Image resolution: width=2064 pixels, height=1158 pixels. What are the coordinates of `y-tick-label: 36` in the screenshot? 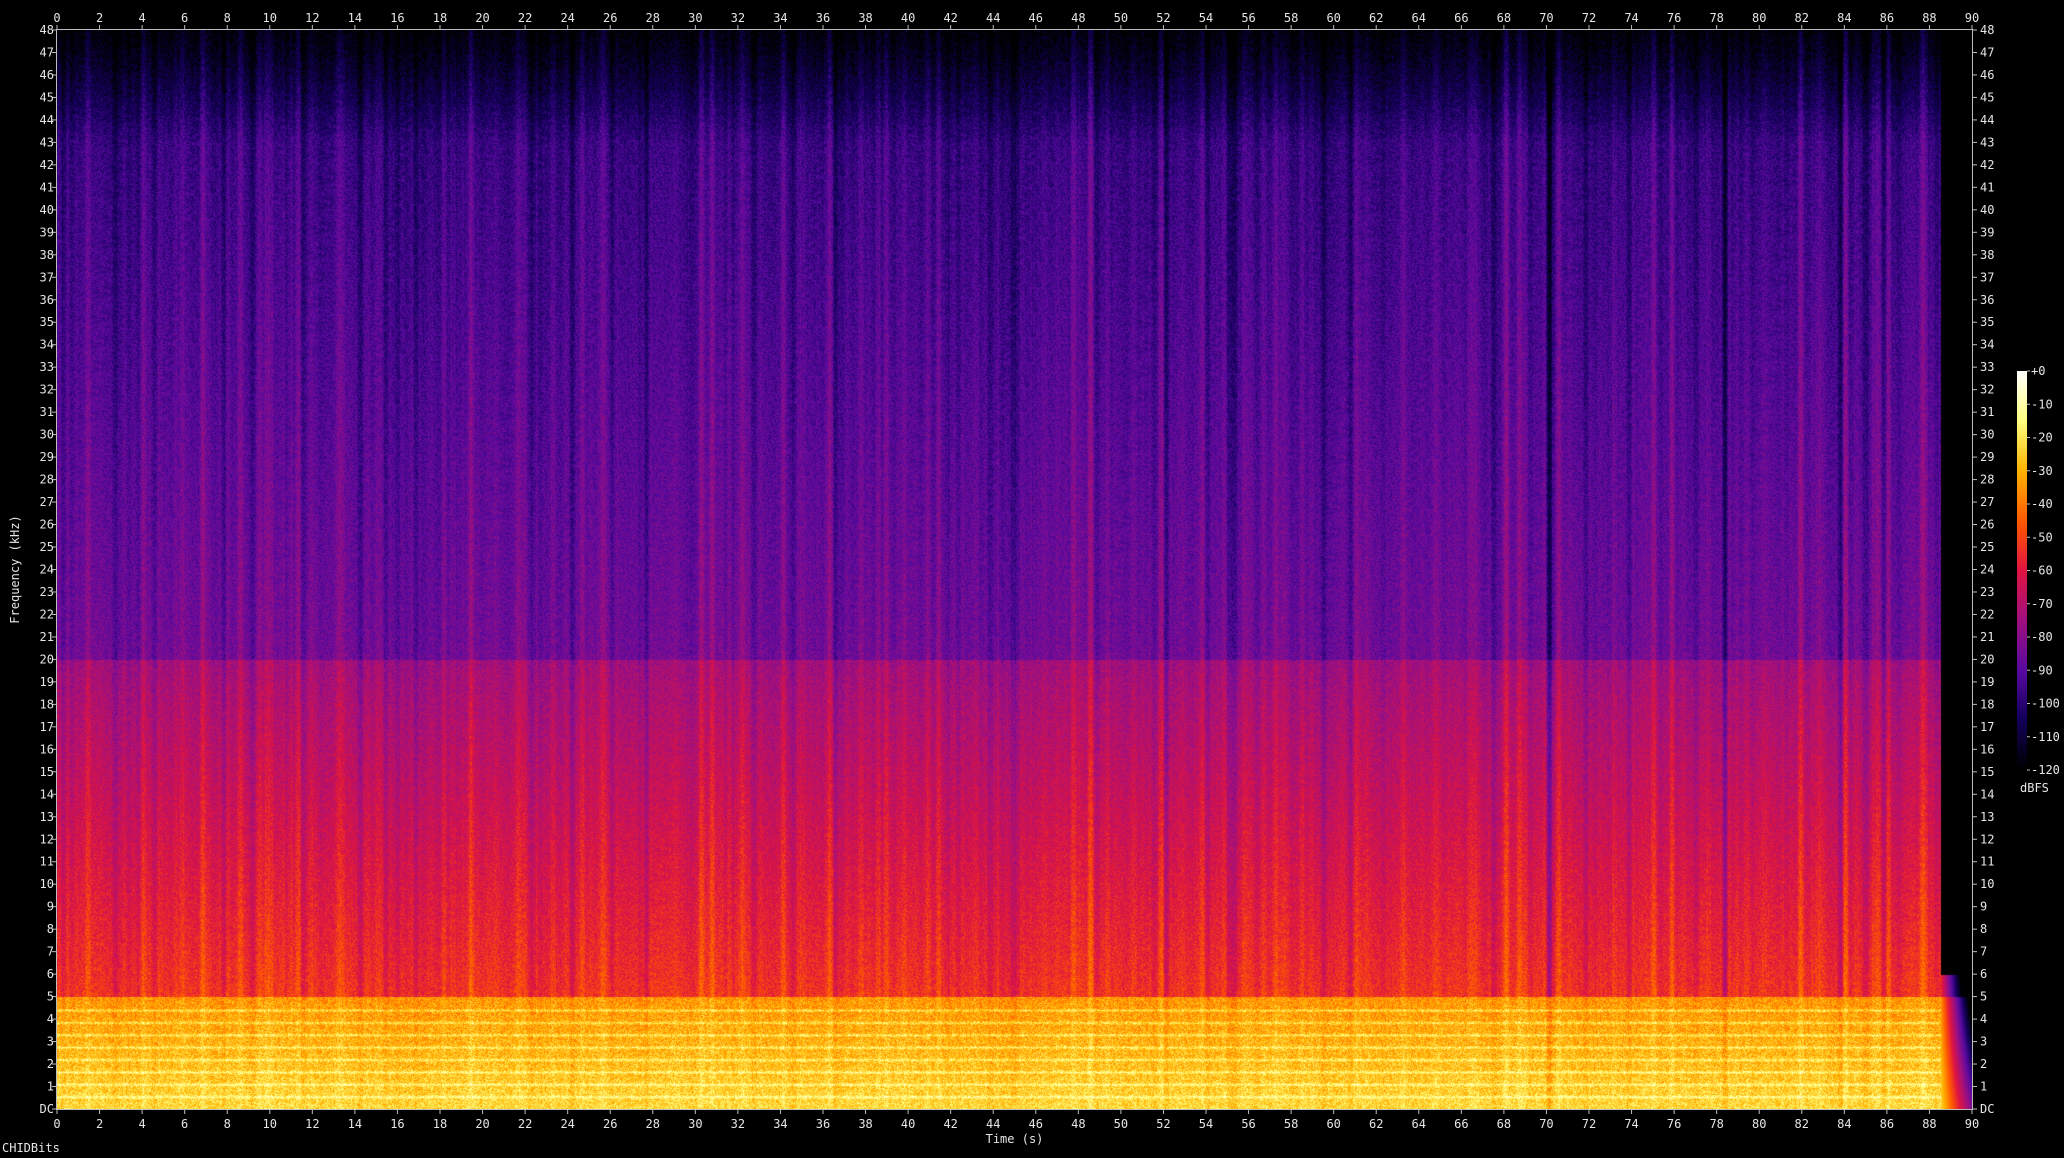 It's located at (1987, 300).